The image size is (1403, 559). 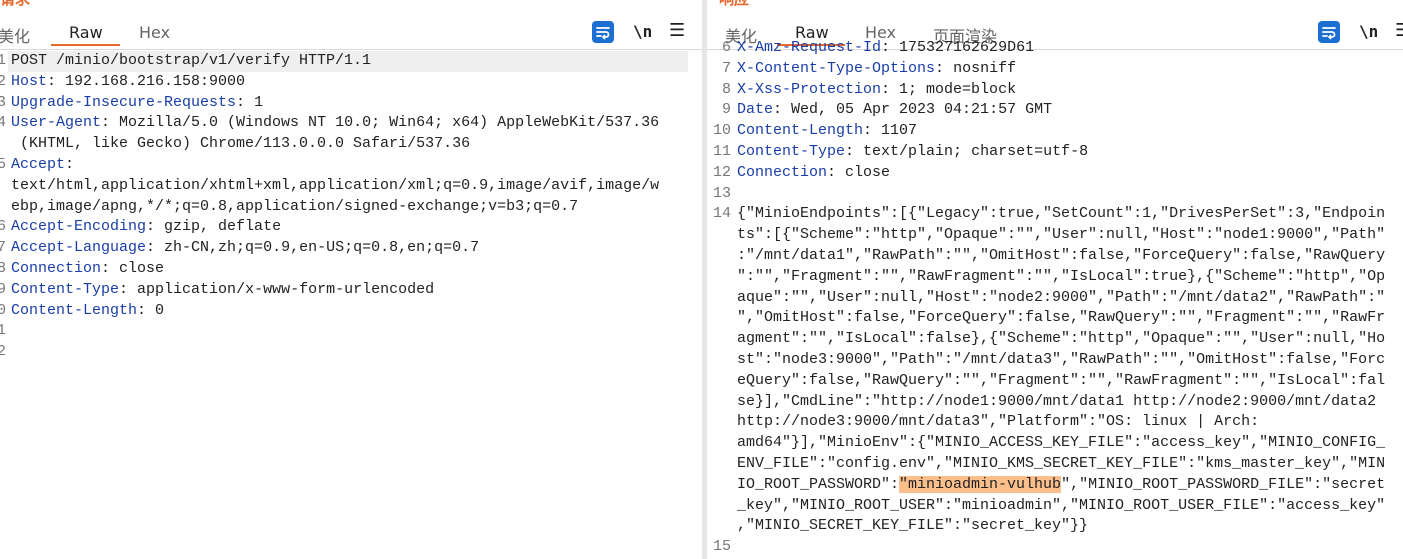 What do you see at coordinates (154, 32) in the screenshot?
I see `tab-hex: Hex` at bounding box center [154, 32].